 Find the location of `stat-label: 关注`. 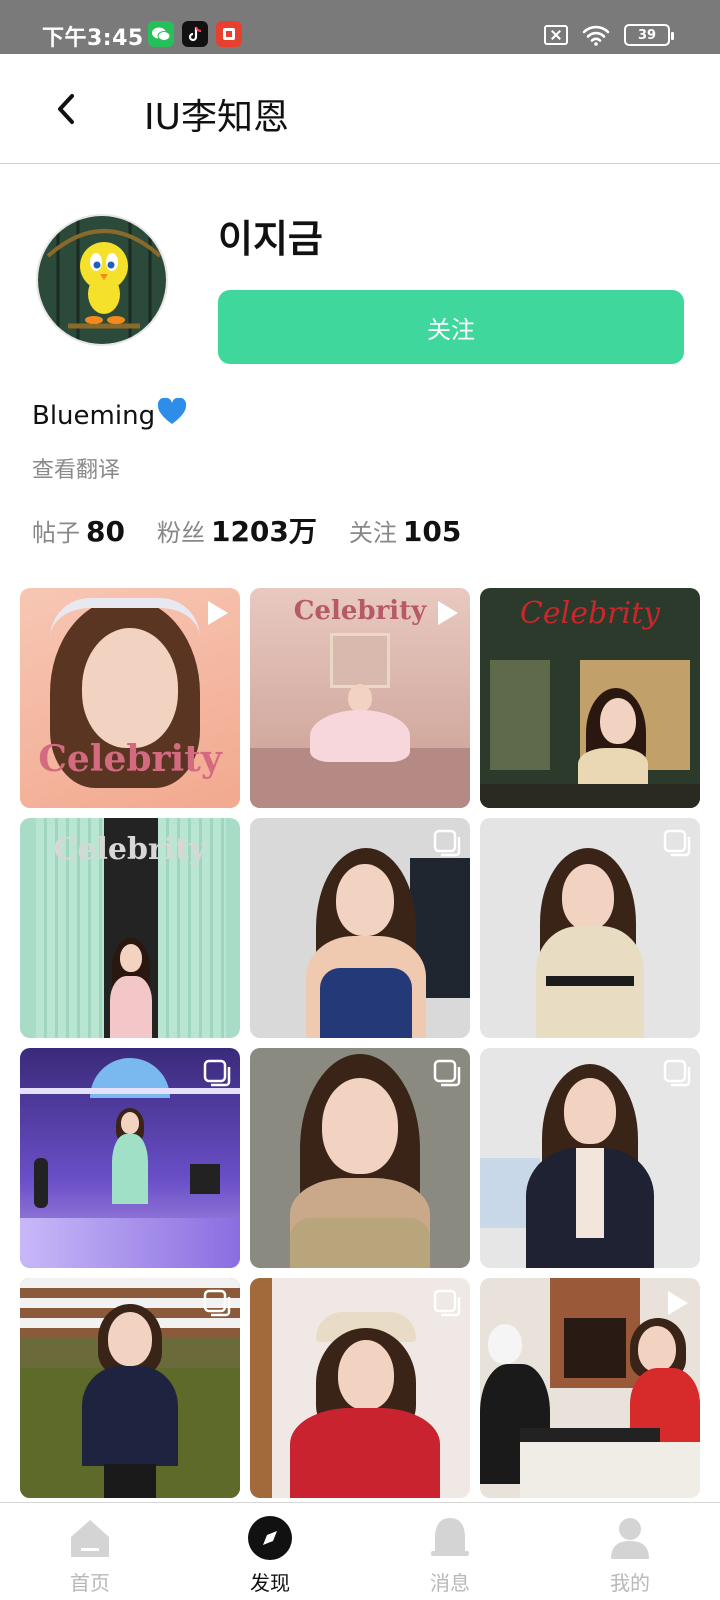

stat-label: 关注 is located at coordinates (372, 533).